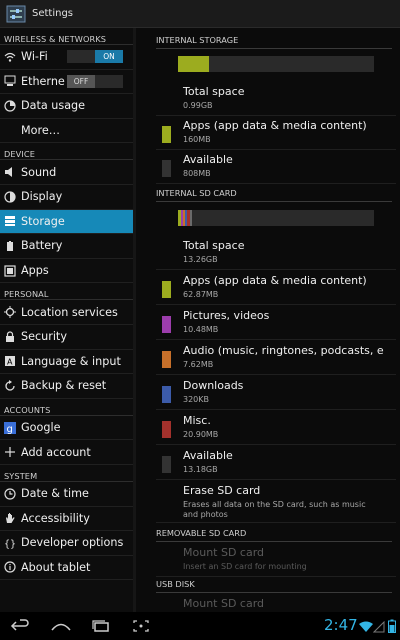 The width and height of the screenshot is (400, 640). Describe the element at coordinates (34, 57) in the screenshot. I see `sidebar-item-label: Wi-Fi` at that location.